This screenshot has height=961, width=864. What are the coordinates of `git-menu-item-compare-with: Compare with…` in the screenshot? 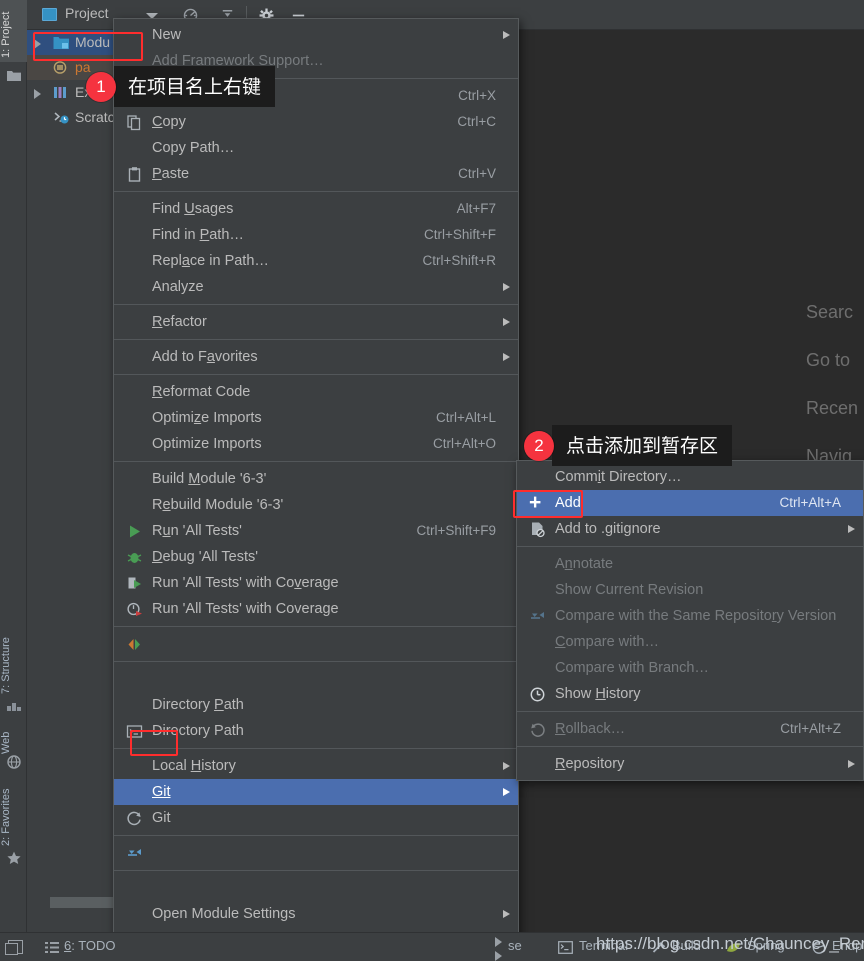 It's located at (690, 642).